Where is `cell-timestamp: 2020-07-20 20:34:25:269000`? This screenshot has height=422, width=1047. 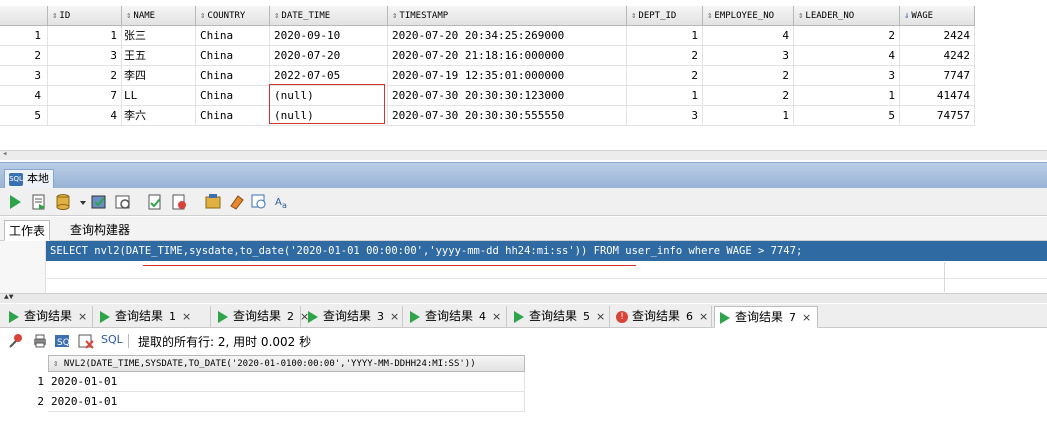
cell-timestamp: 2020-07-20 20:34:25:269000 is located at coordinates (507, 36).